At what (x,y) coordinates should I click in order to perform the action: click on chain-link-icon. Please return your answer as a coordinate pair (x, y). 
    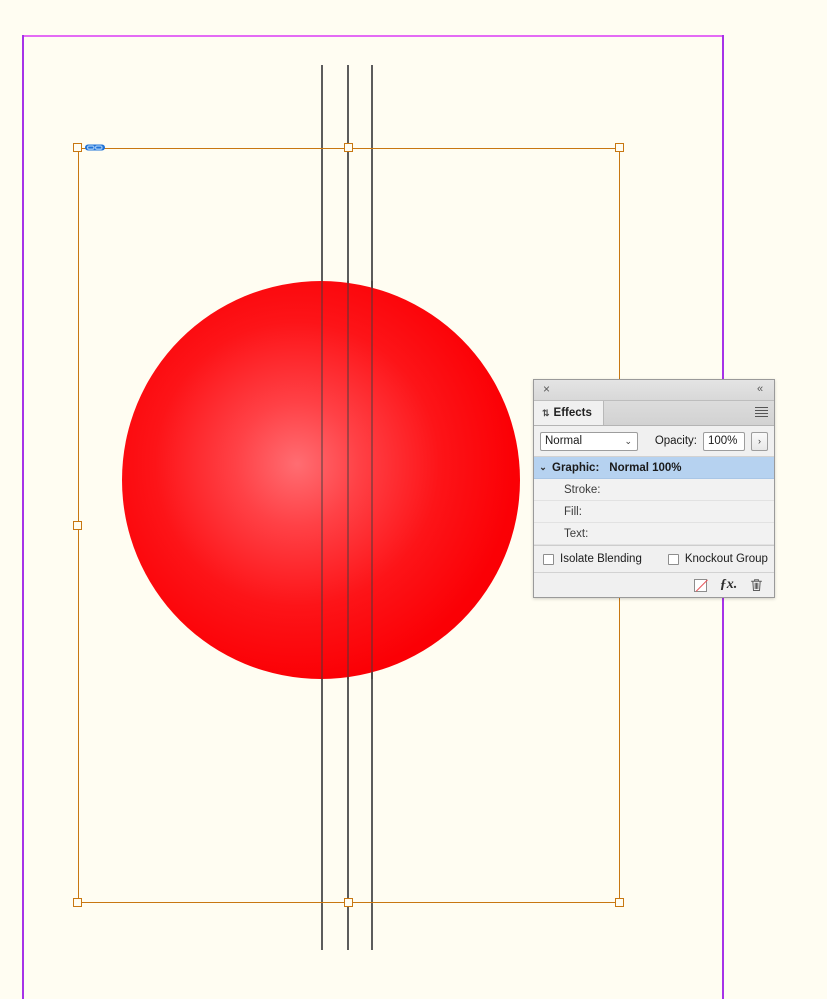
    Looking at the image, I should click on (95, 147).